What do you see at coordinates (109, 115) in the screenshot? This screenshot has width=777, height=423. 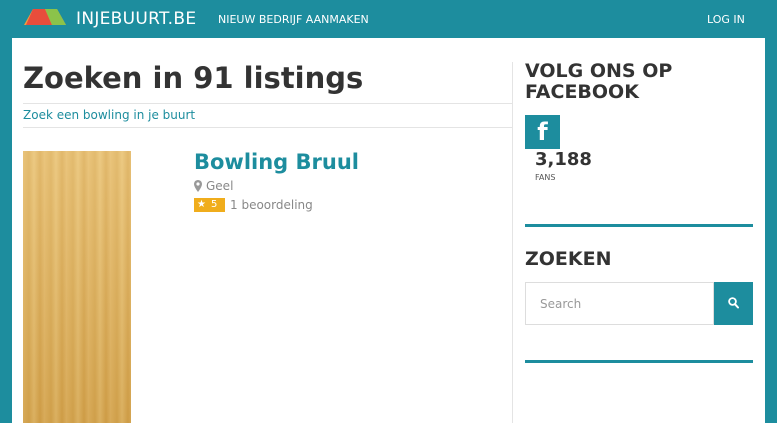 I see `subheading-link: Zoek een bowling in je buurt` at bounding box center [109, 115].